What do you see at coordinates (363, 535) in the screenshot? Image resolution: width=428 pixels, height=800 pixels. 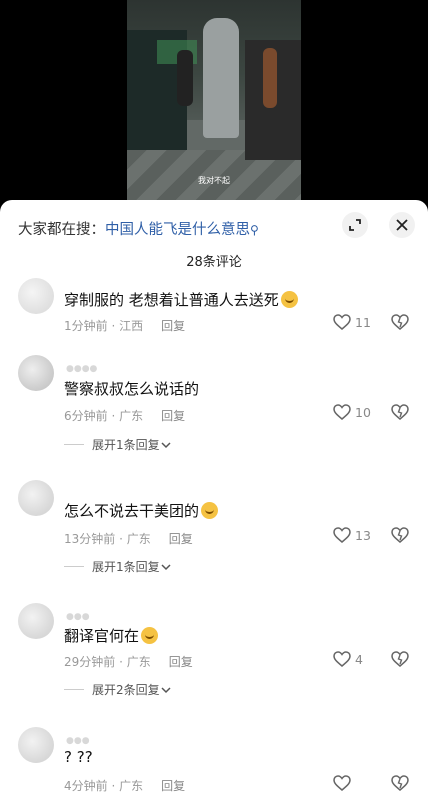 I see `like-count: 13` at bounding box center [363, 535].